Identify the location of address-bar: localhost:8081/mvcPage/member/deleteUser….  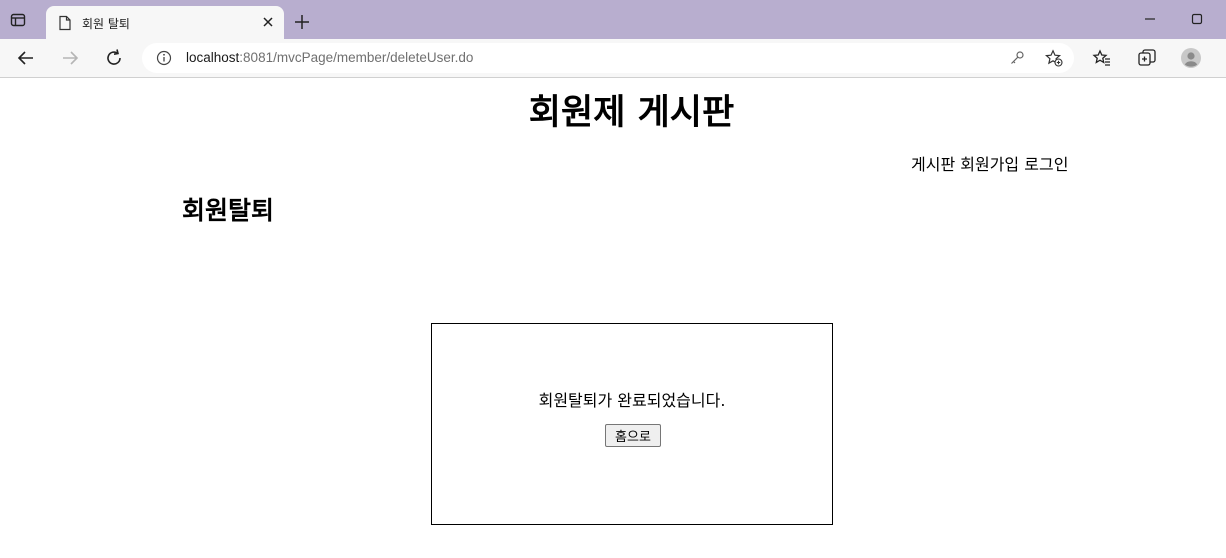
(608, 58).